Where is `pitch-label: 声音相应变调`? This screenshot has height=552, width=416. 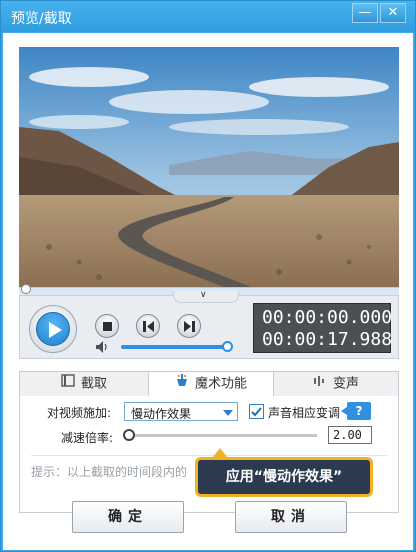 pitch-label: 声音相应变调 is located at coordinates (304, 413).